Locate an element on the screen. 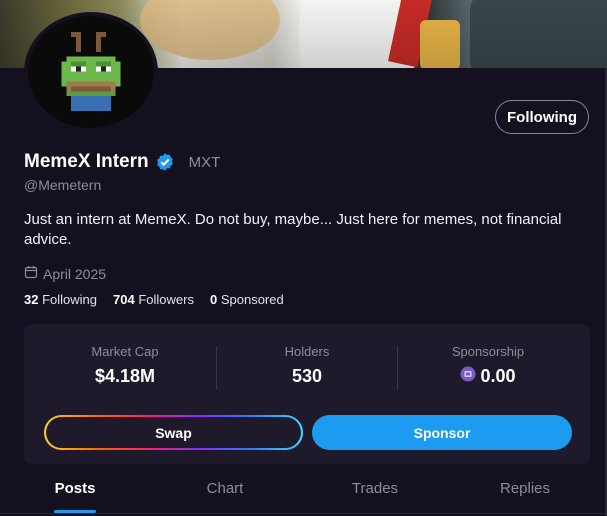 The width and height of the screenshot is (607, 516). market-cap-label: Market Cap is located at coordinates (125, 351).